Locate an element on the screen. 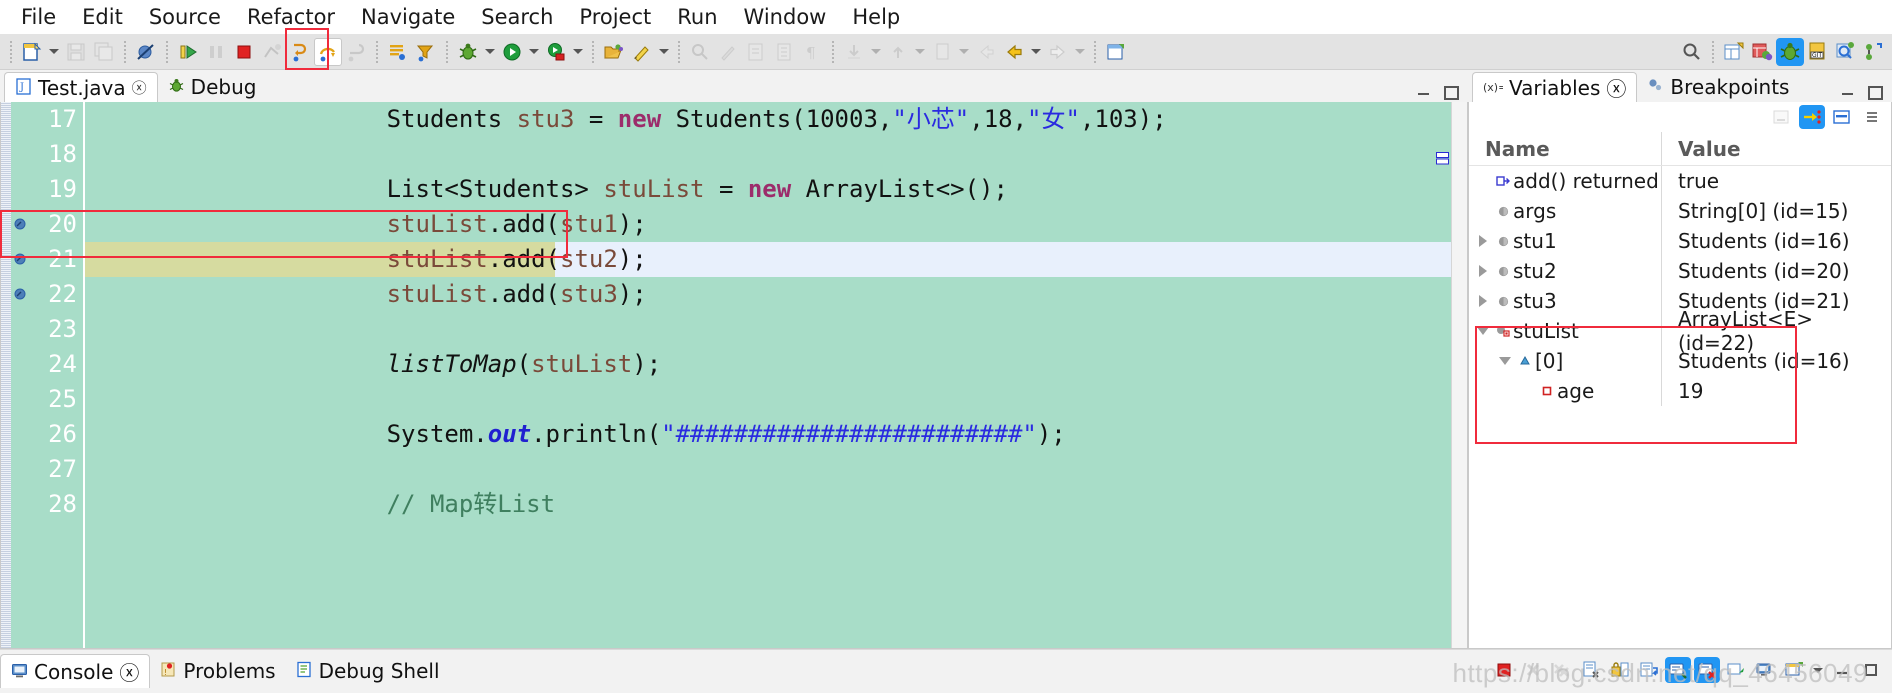 Image resolution: width=1892 pixels, height=693 pixels. step-into-icon is located at coordinates (300, 52).